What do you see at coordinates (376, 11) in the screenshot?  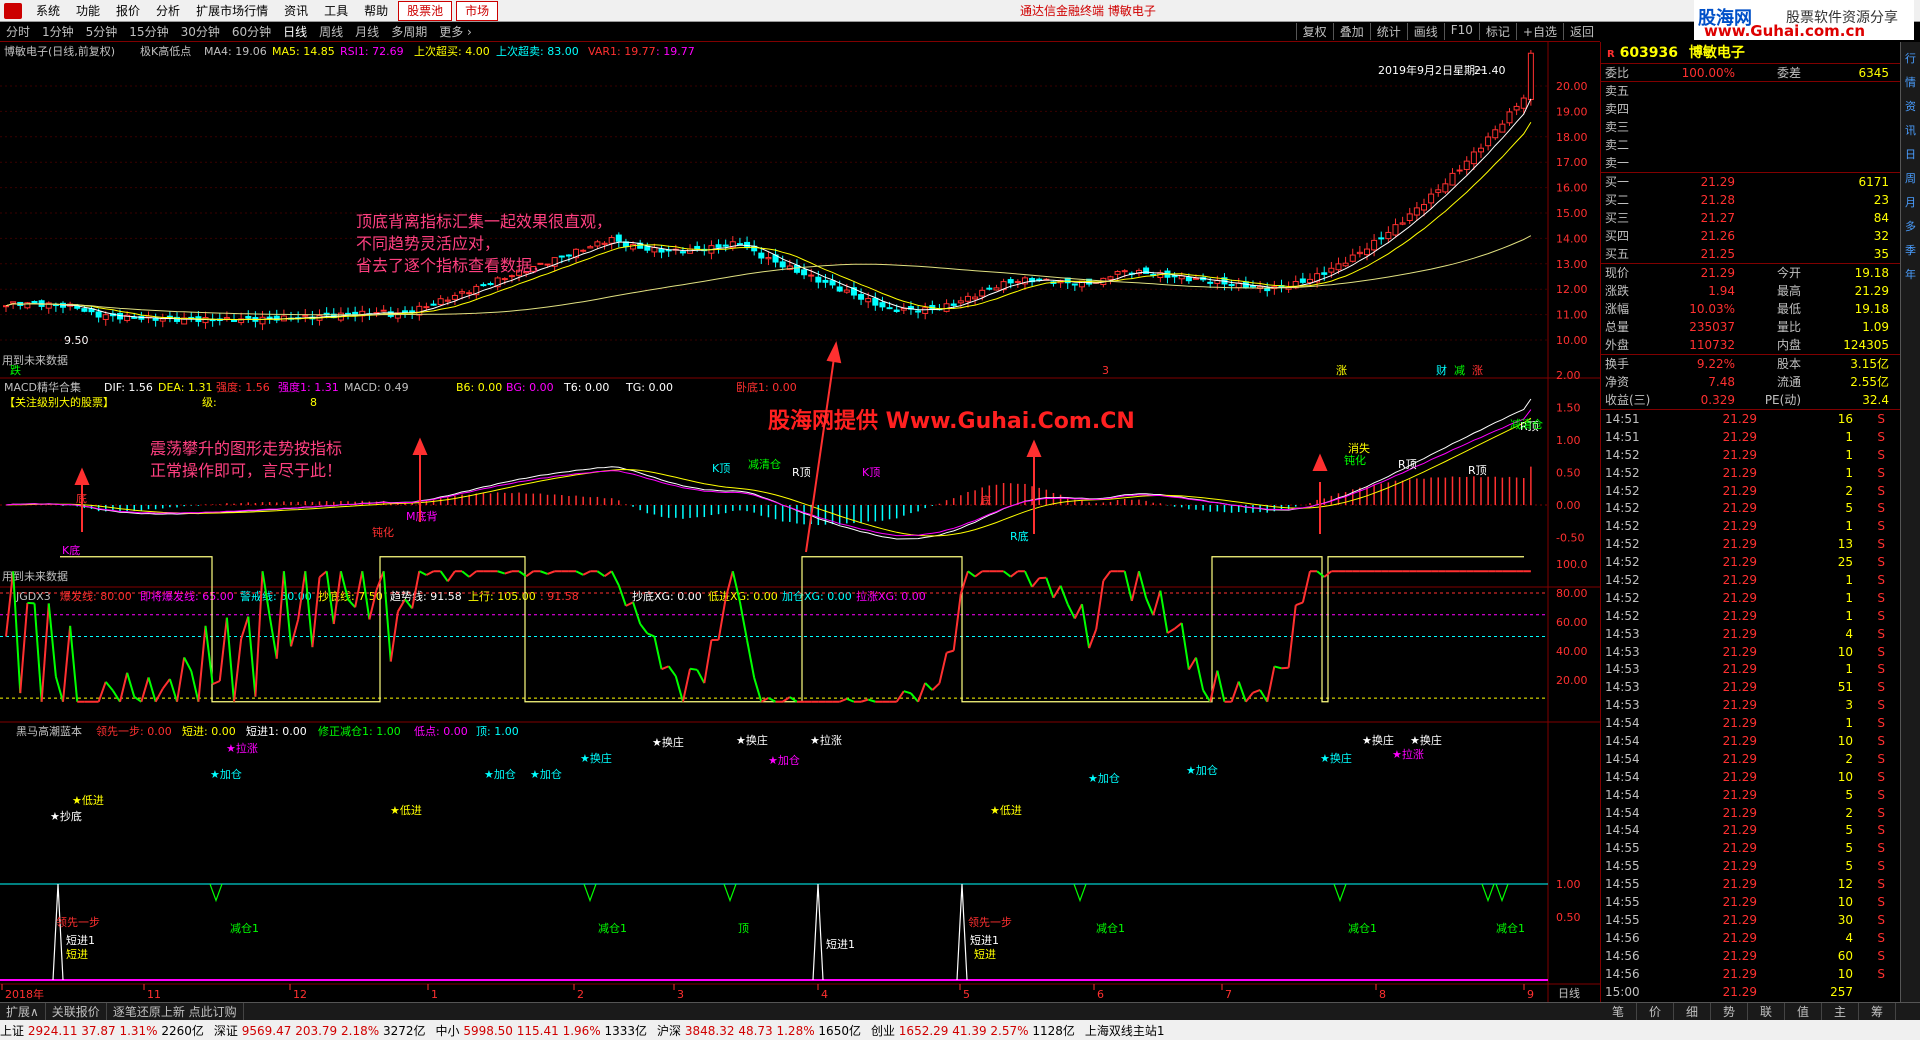 I see `menu-help: 帮助` at bounding box center [376, 11].